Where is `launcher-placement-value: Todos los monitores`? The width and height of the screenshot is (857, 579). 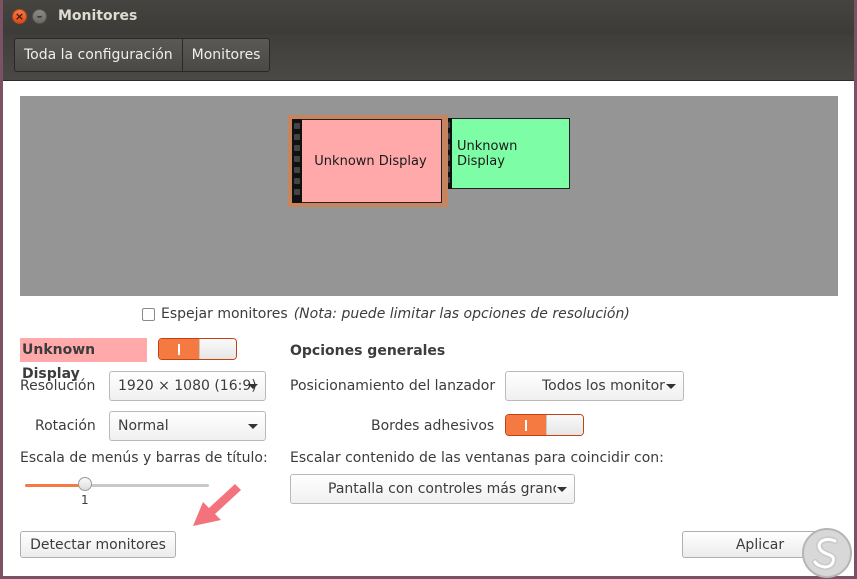
launcher-placement-value: Todos los monitores is located at coordinates (603, 386).